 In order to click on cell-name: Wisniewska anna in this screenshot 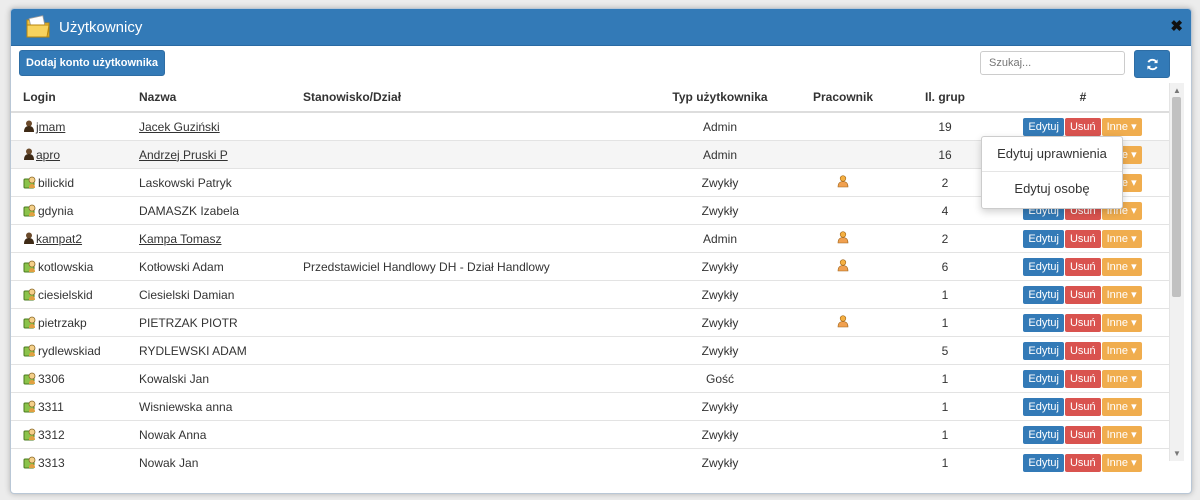, I will do `click(221, 406)`.